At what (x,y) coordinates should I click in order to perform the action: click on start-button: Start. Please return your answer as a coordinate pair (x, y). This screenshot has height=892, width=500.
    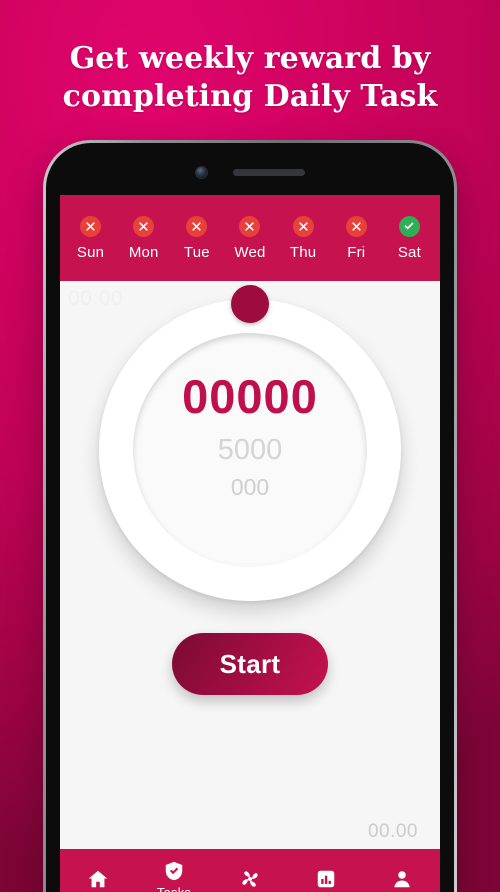
    Looking at the image, I should click on (250, 664).